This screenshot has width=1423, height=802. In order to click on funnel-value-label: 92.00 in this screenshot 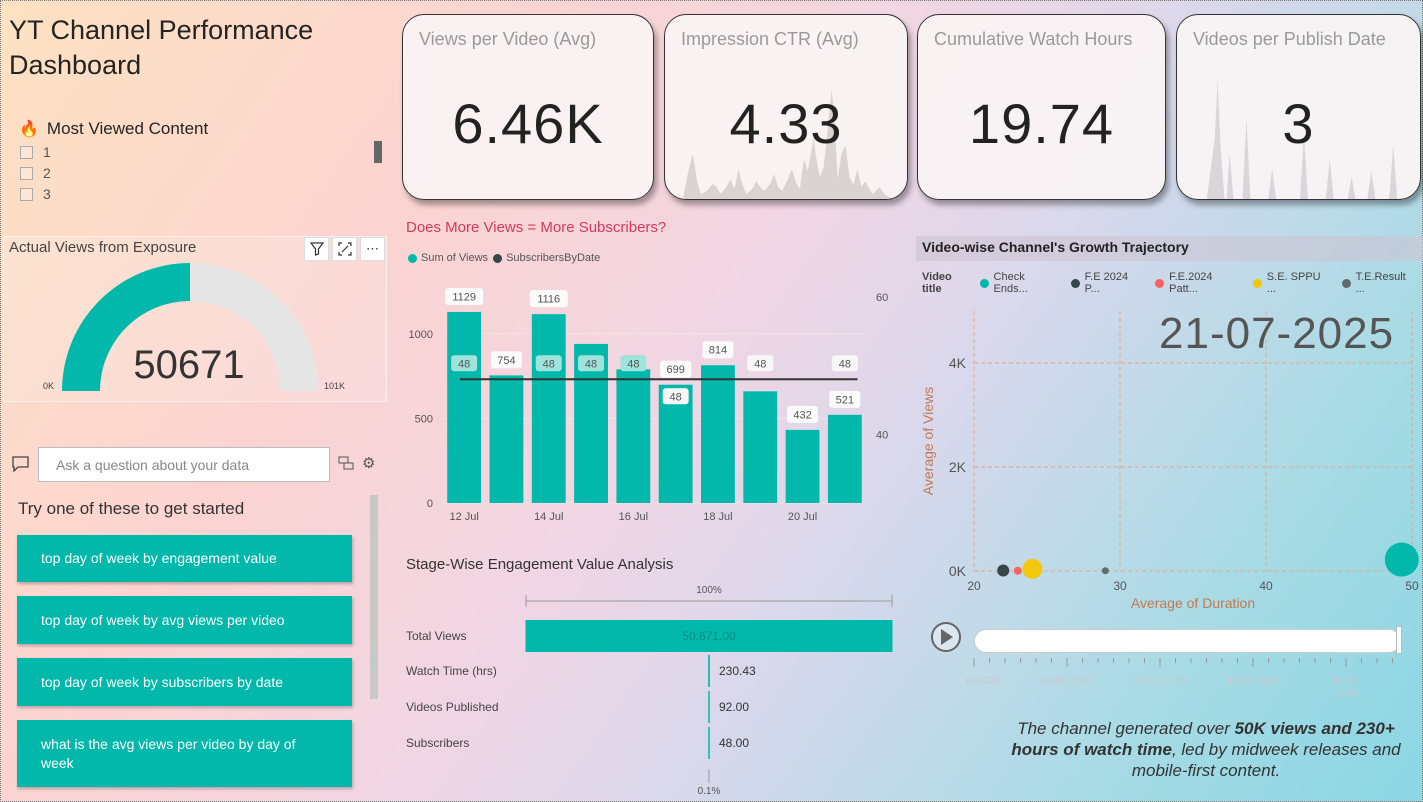, I will do `click(734, 707)`.